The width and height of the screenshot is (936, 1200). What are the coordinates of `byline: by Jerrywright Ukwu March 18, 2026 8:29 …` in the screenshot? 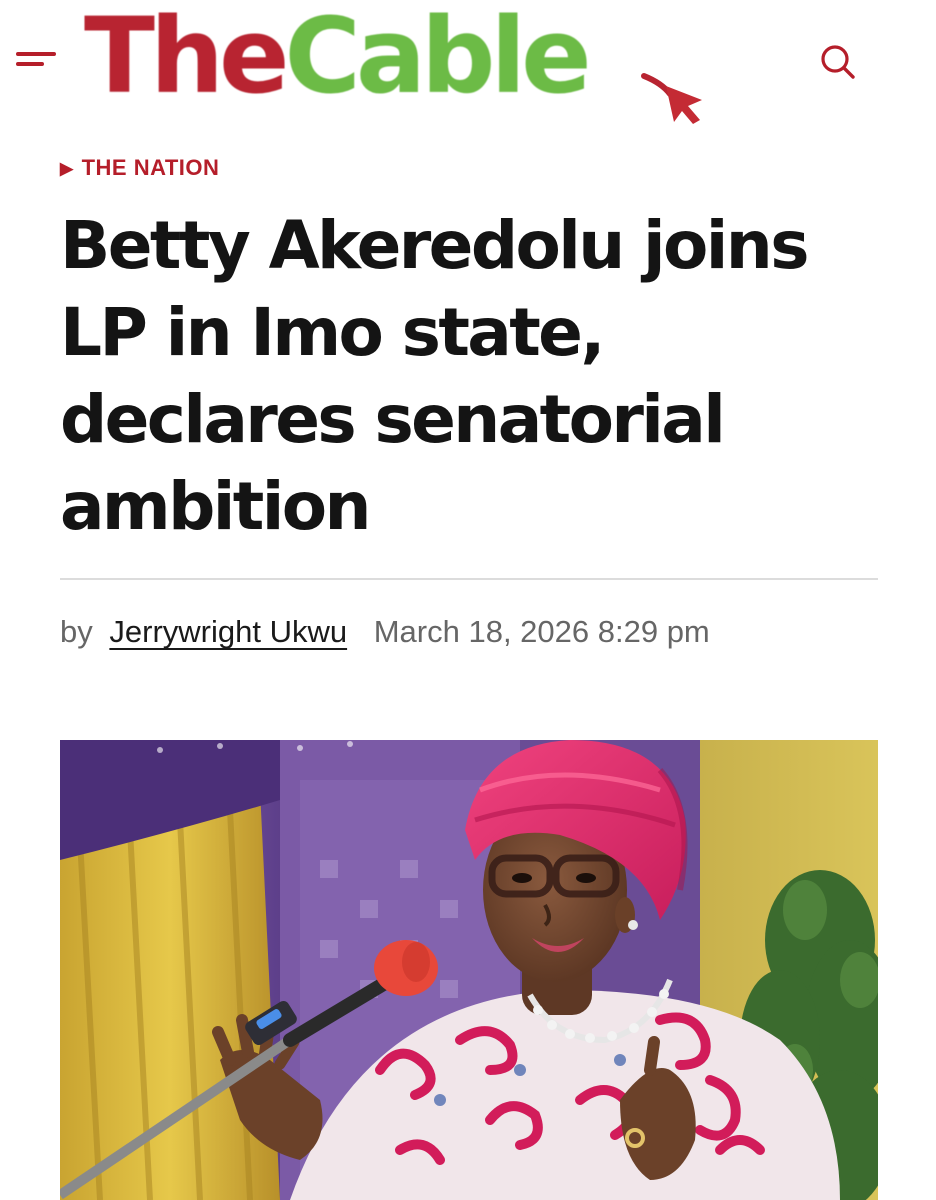 It's located at (469, 632).